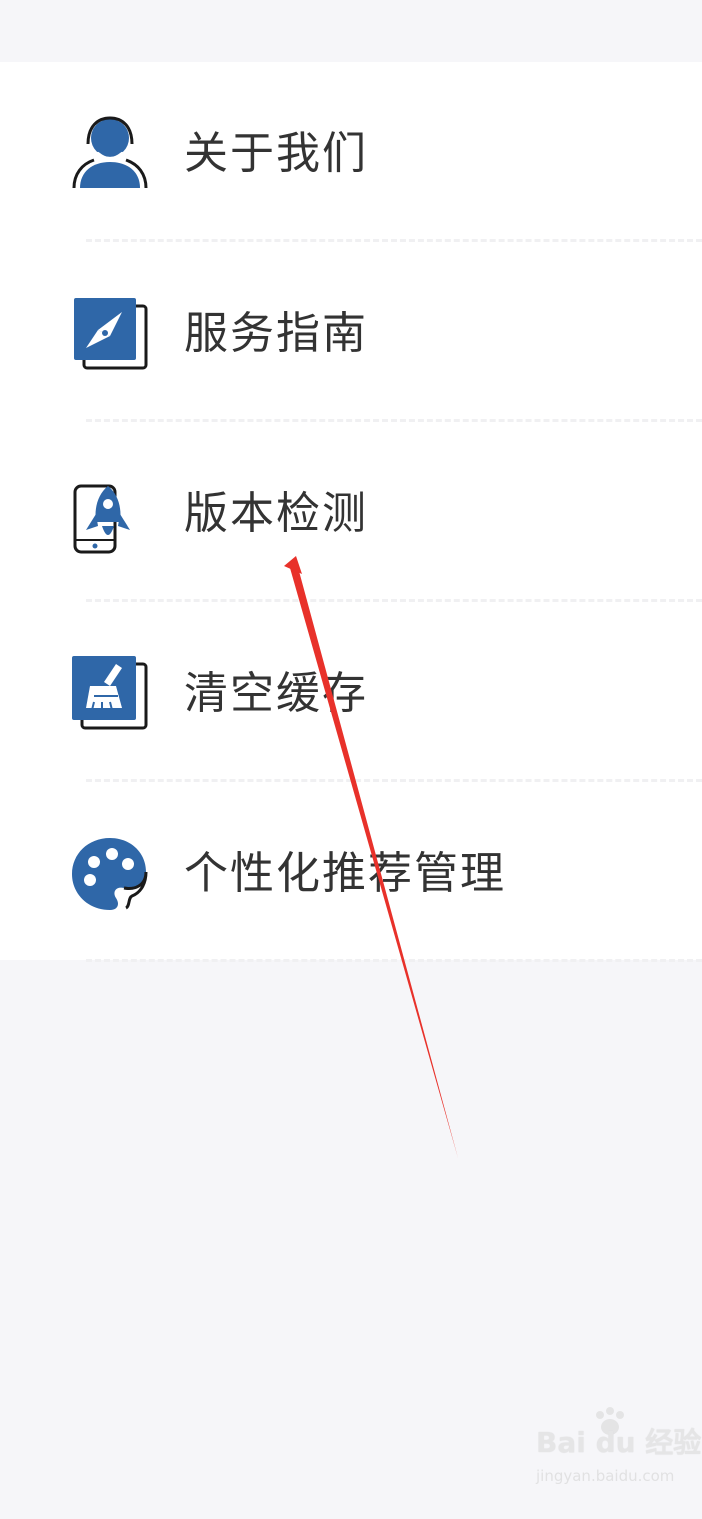  Describe the element at coordinates (110, 694) in the screenshot. I see `broom-icon` at that location.